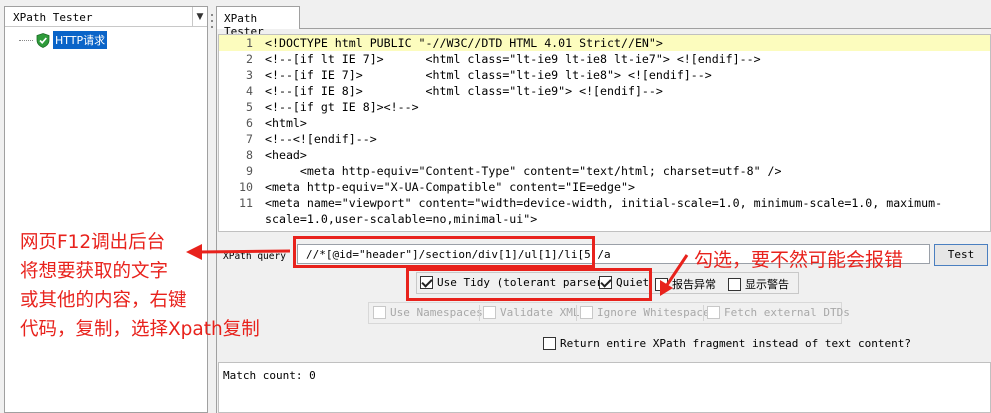 The width and height of the screenshot is (991, 413). I want to click on annotation-line: 网页F12调出后台, so click(93, 242).